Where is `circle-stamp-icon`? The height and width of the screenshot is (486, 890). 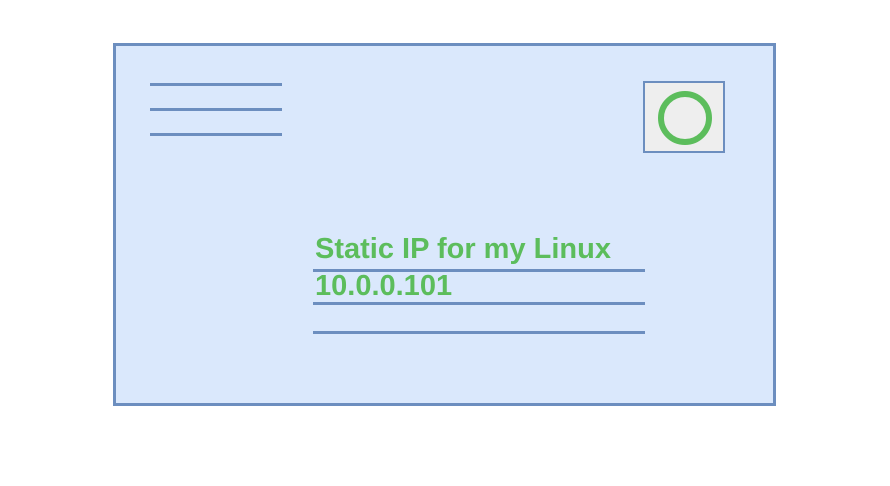
circle-stamp-icon is located at coordinates (685, 118).